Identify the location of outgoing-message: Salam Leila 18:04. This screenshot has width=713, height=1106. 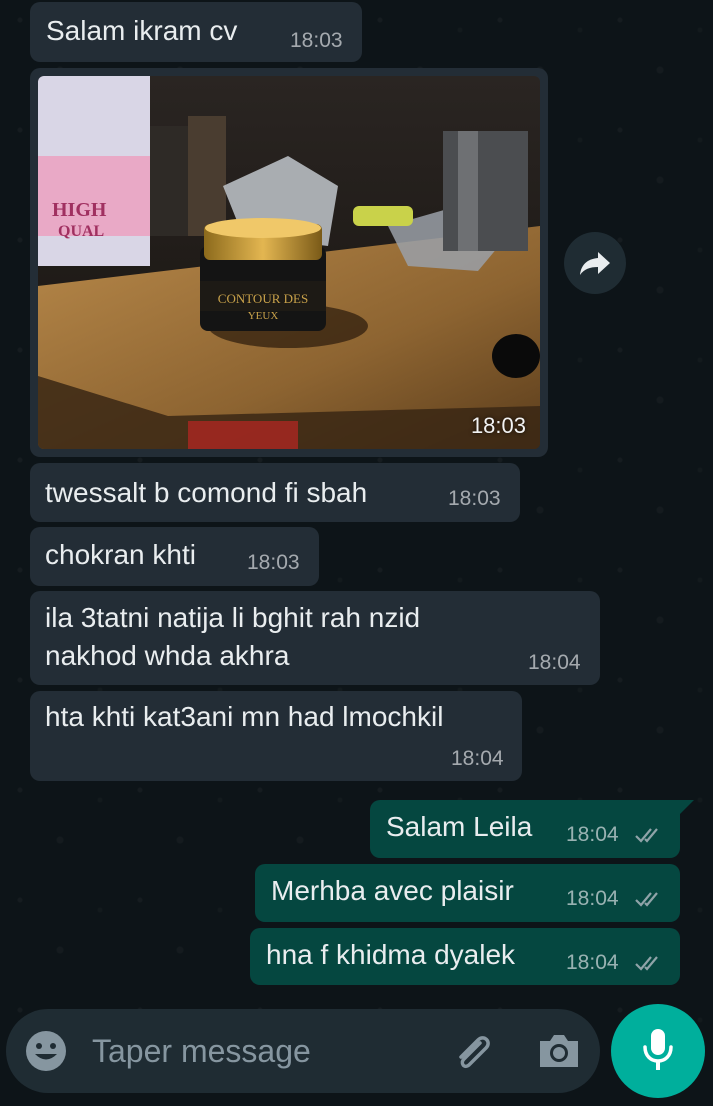
(525, 829).